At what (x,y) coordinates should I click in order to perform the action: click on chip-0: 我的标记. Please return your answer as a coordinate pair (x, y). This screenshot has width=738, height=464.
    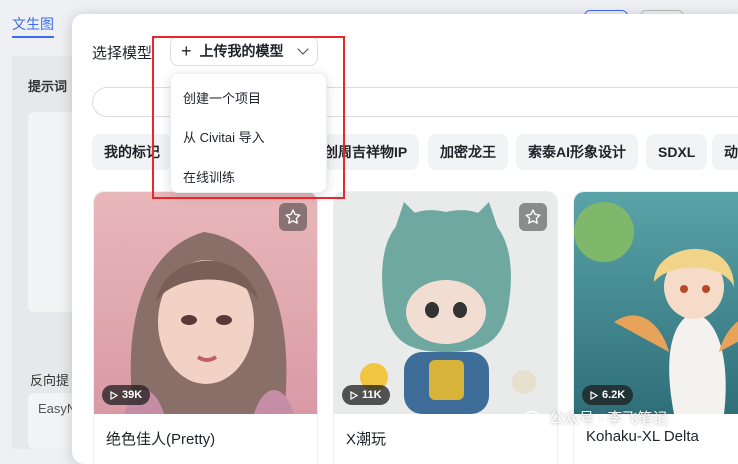
    Looking at the image, I should click on (132, 152).